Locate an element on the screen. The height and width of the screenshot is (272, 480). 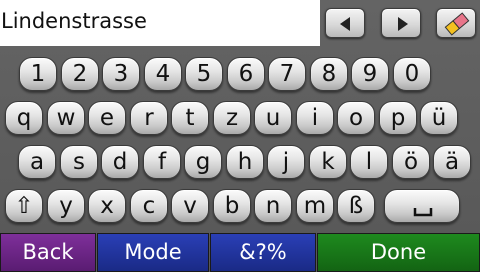
mode-button: Mode is located at coordinates (153, 252).